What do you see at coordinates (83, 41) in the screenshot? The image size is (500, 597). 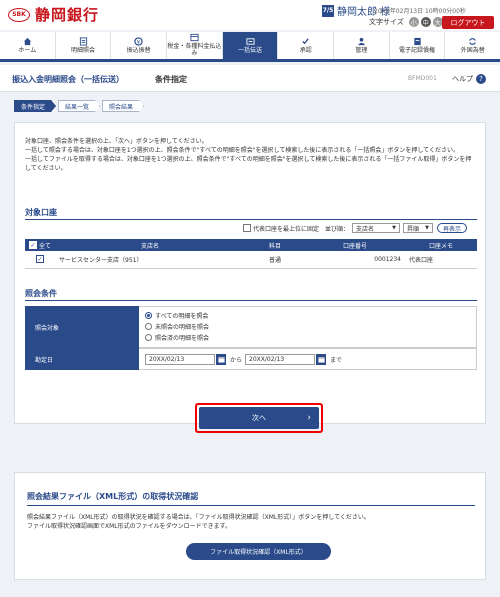 I see `statement-icon` at bounding box center [83, 41].